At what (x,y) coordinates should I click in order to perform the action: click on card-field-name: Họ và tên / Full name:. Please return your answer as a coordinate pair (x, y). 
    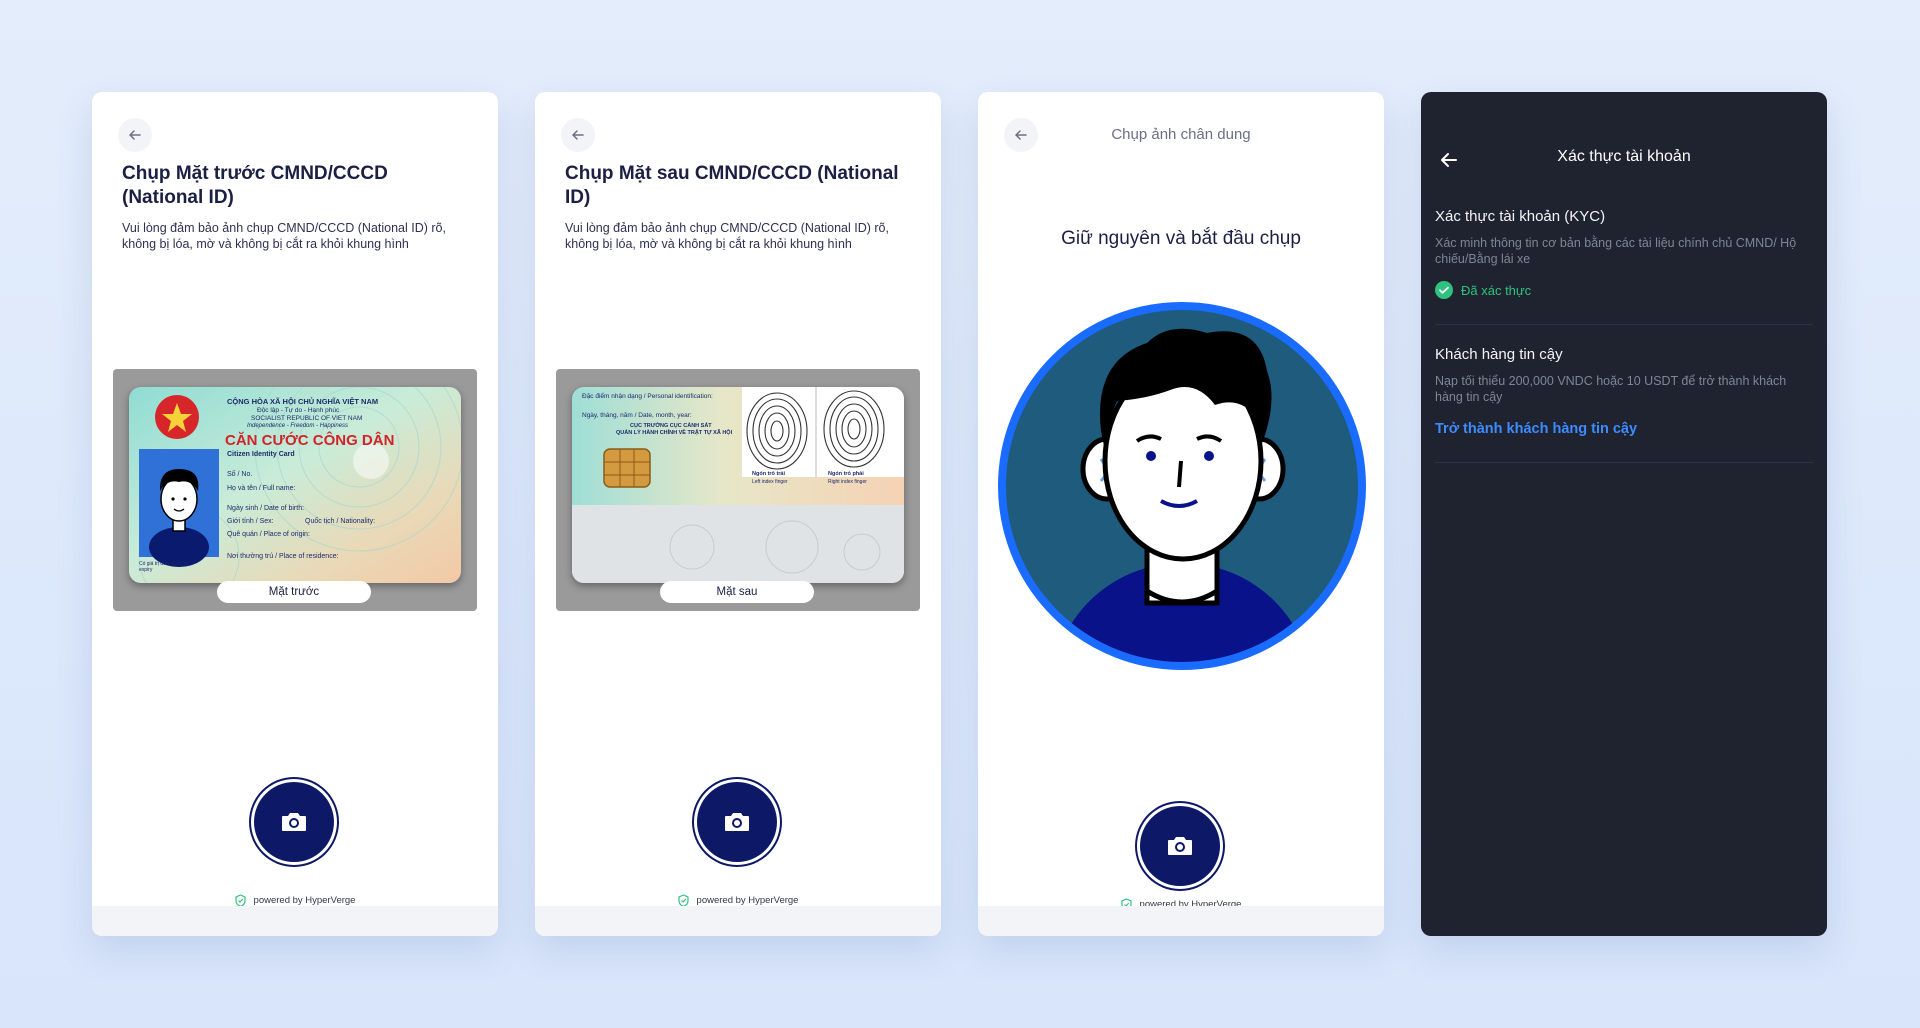
    Looking at the image, I should click on (261, 488).